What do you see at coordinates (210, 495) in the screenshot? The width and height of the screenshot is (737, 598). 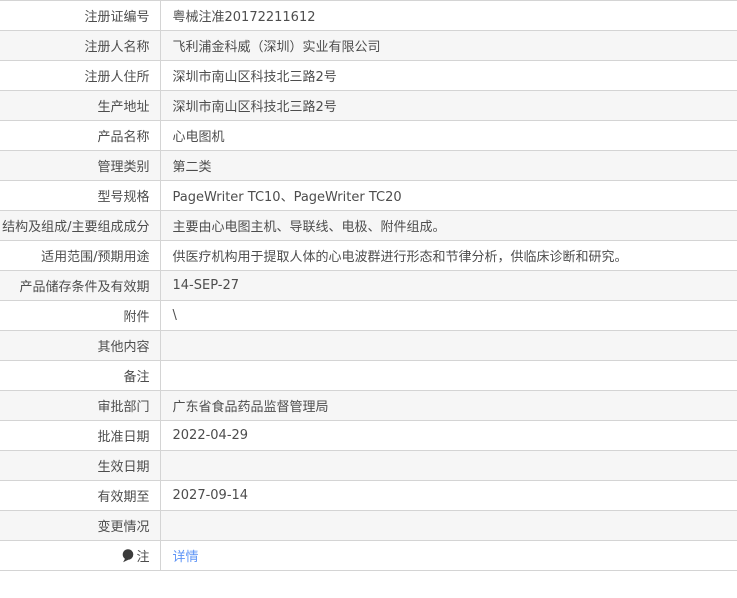 I see `row-value: 2027-09-14` at bounding box center [210, 495].